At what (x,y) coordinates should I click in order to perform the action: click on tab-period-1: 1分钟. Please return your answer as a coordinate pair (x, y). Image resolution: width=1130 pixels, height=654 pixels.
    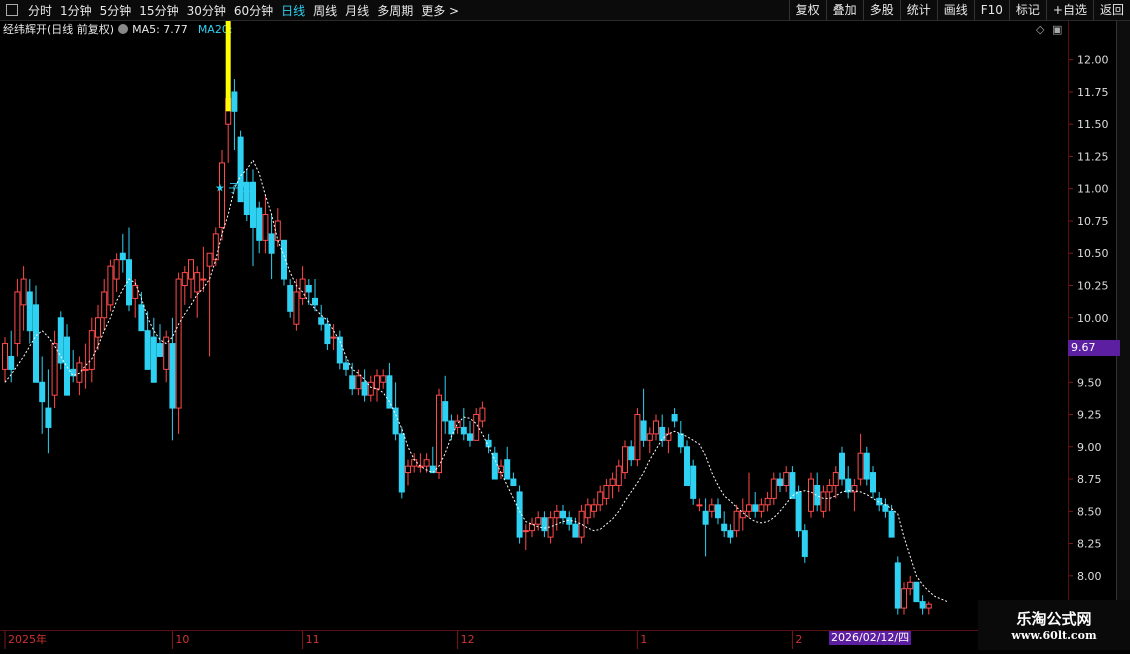
    Looking at the image, I should click on (76, 10).